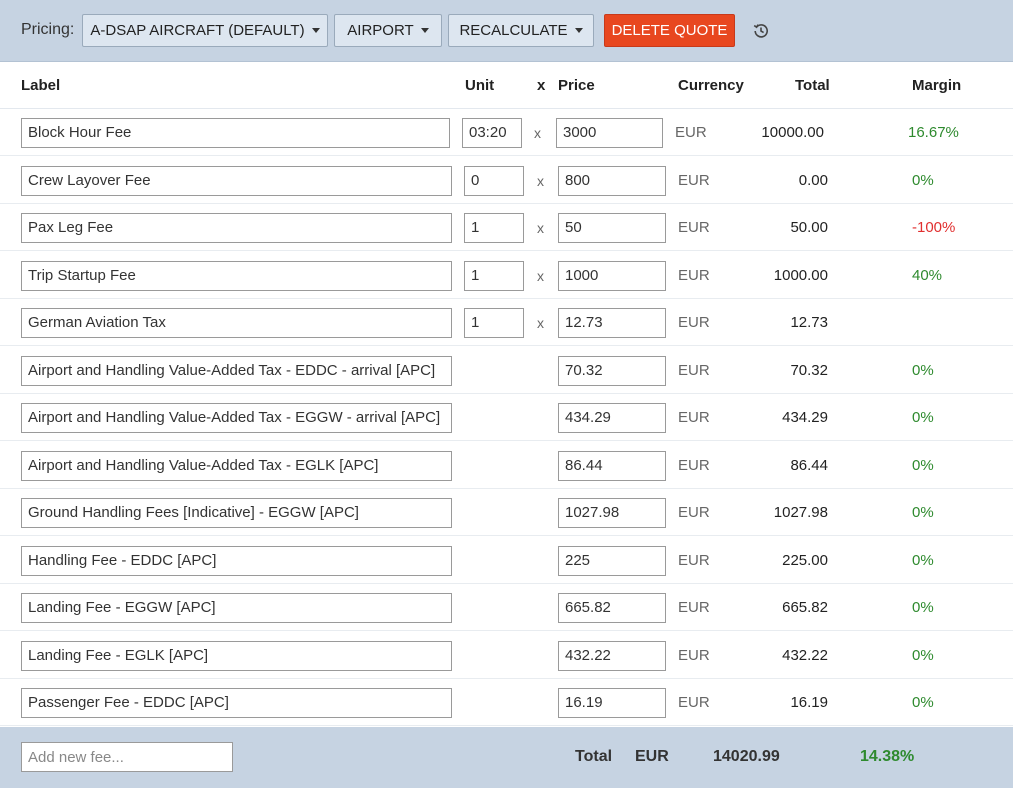  What do you see at coordinates (236, 228) in the screenshot?
I see `fee-label-input: Pax Leg Fee` at bounding box center [236, 228].